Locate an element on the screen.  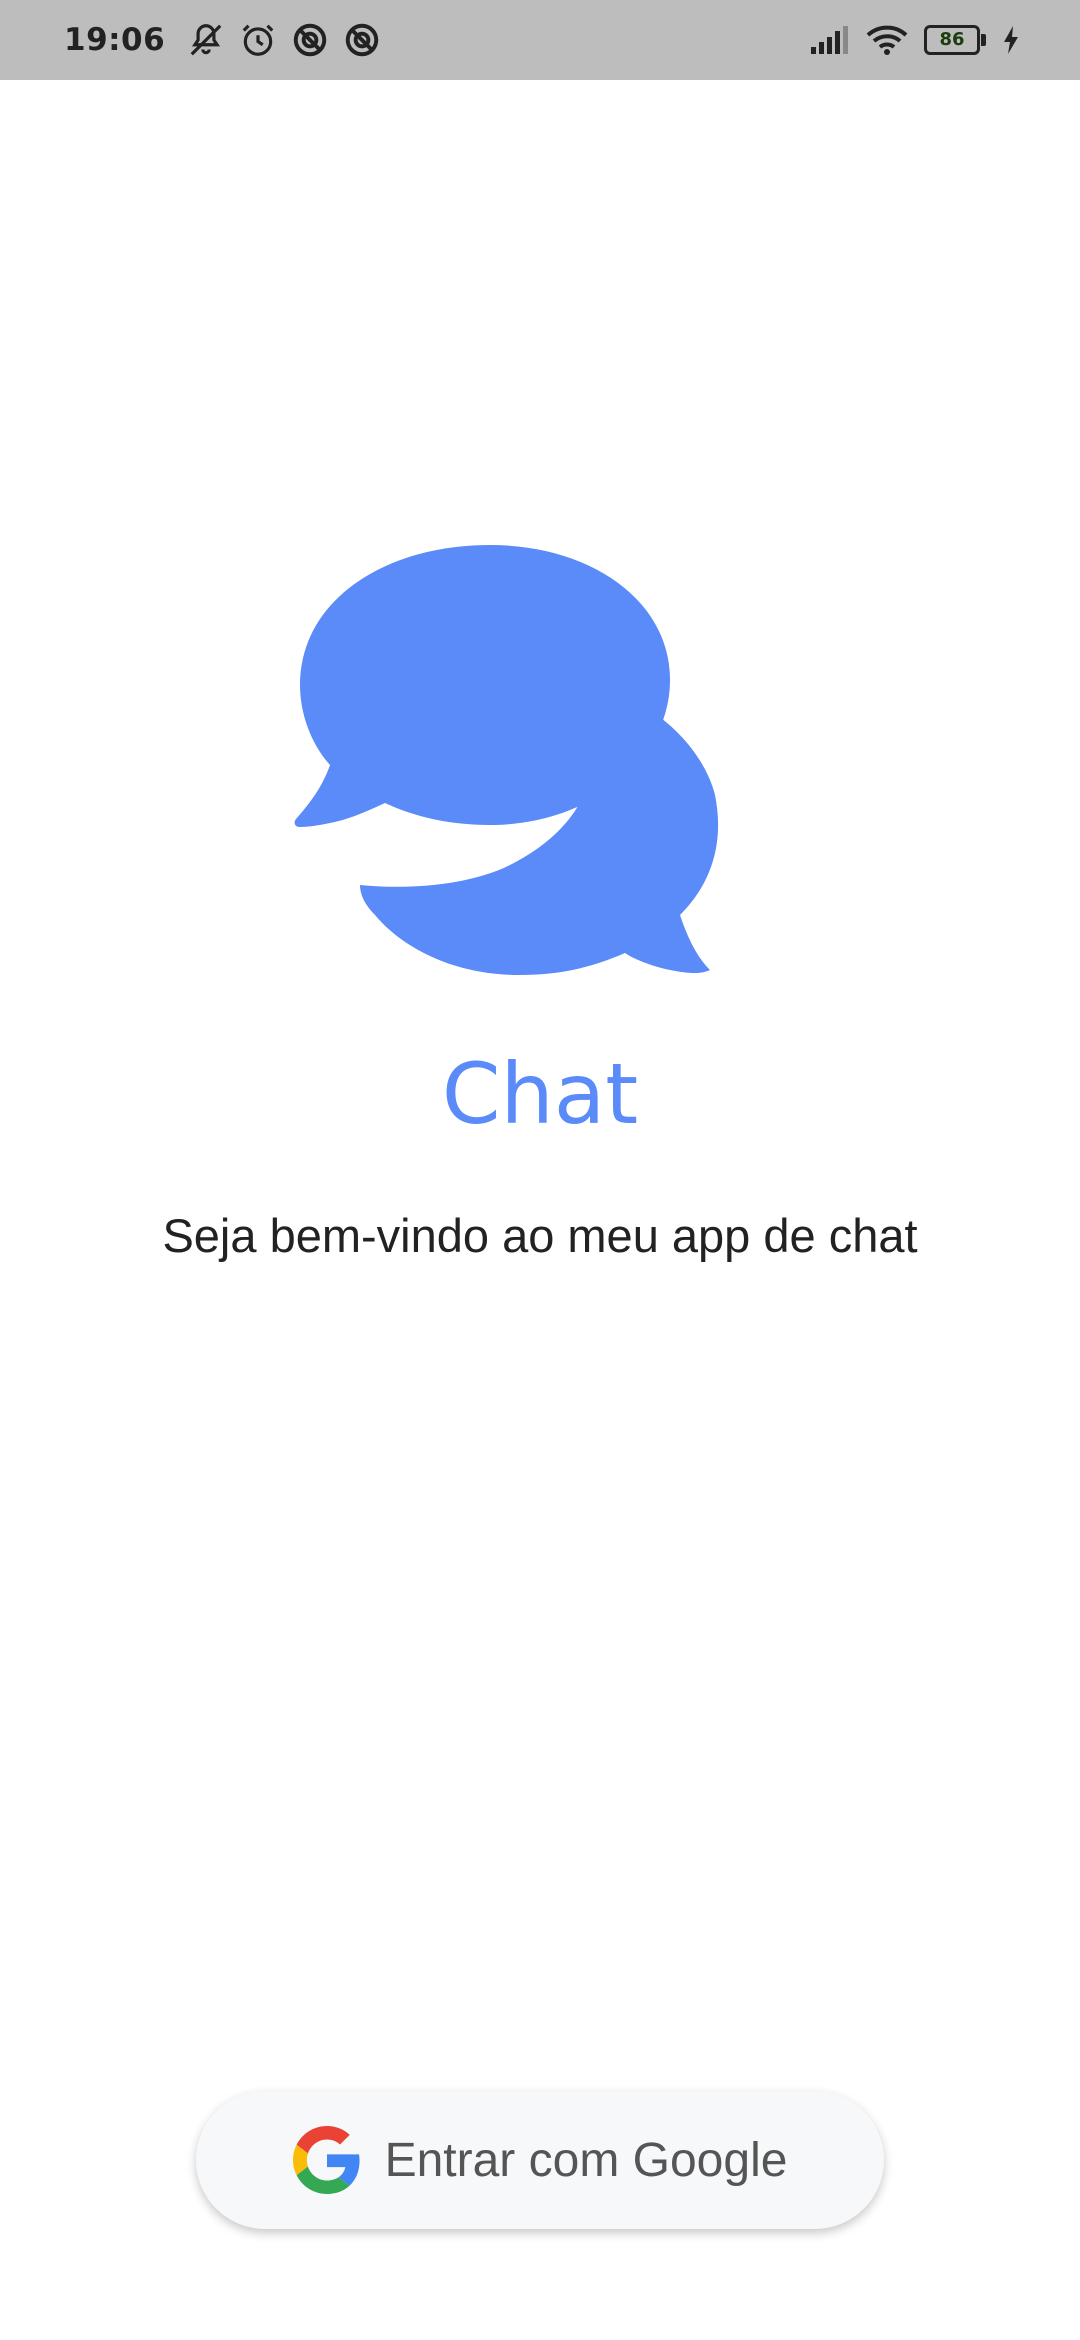
google-sign-in-button: Entrar com Google is located at coordinates (540, 2160).